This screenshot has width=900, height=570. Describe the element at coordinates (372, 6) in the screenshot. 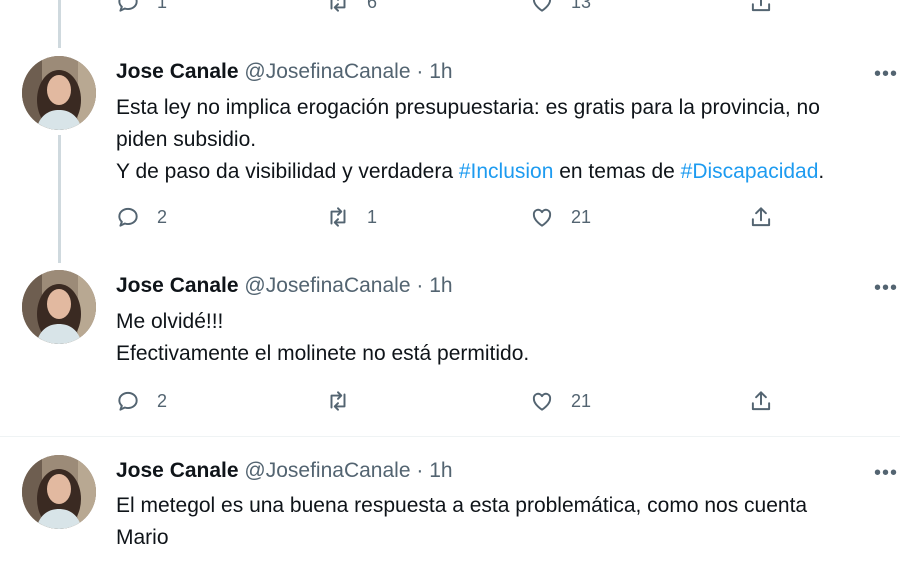

I see `retweet-count: 6` at that location.